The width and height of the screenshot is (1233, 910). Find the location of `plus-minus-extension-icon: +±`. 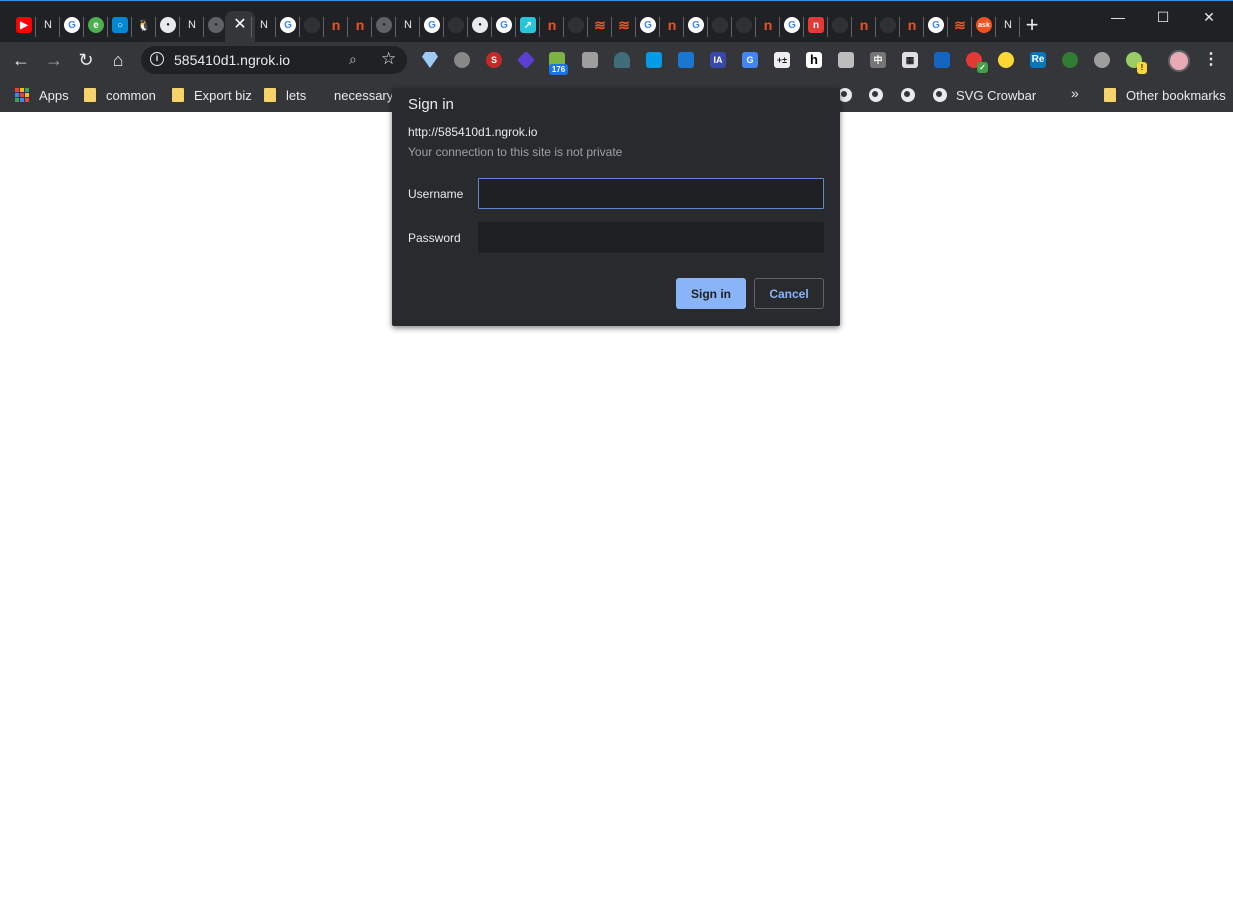

plus-minus-extension-icon: +± is located at coordinates (782, 60).